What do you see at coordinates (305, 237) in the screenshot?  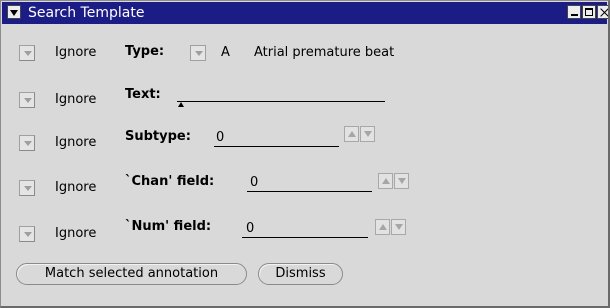 I see `num-underline` at bounding box center [305, 237].